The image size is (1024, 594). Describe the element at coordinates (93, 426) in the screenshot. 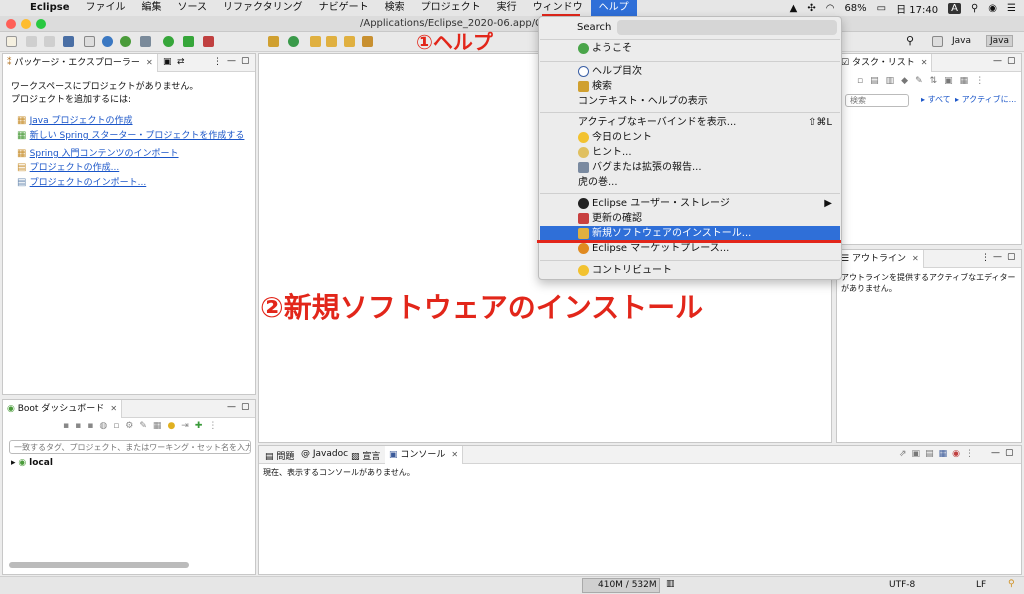

I see `stop-icon: ▪` at that location.